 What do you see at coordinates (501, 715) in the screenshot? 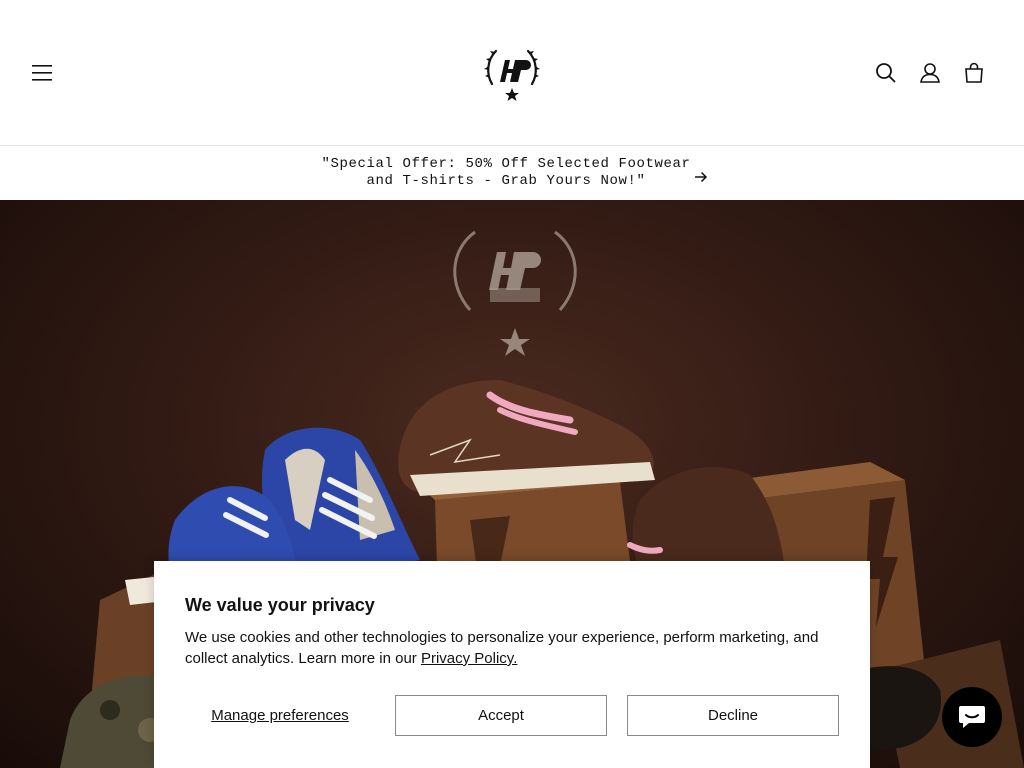
I see `accept-button: Accept` at bounding box center [501, 715].